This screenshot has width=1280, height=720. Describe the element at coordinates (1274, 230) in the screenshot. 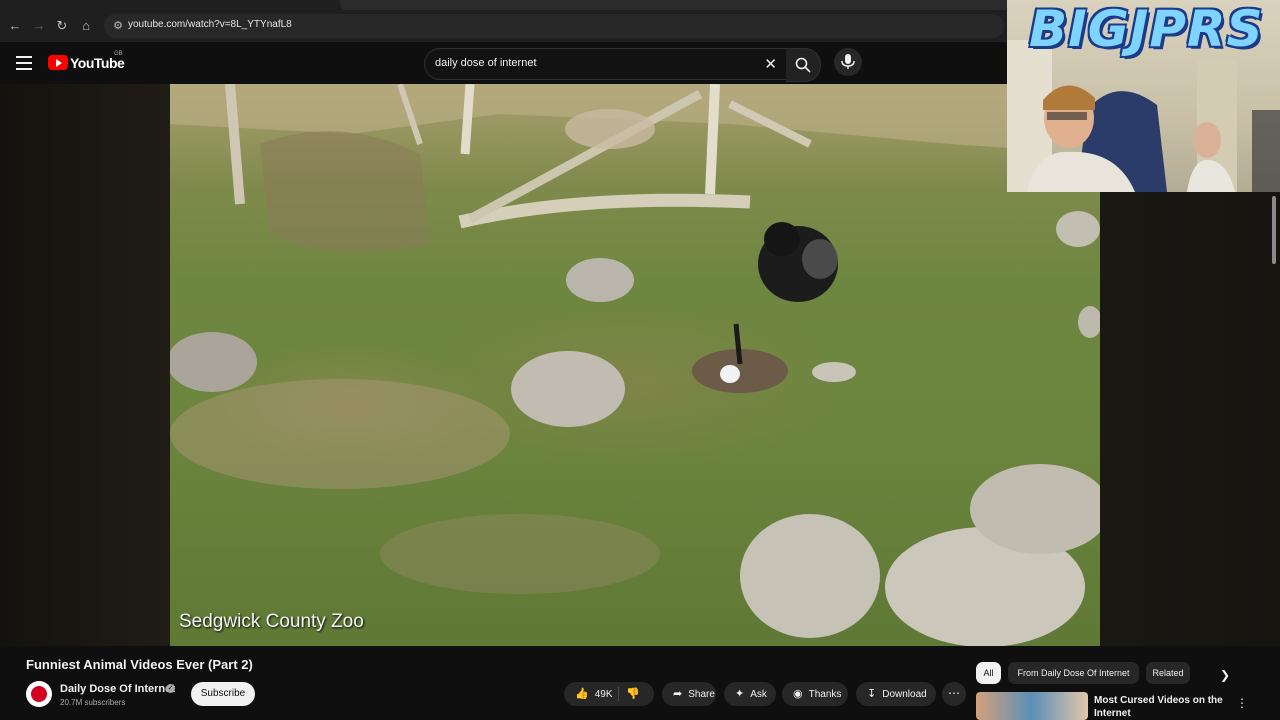

I see `scrollbar-thumb` at that location.